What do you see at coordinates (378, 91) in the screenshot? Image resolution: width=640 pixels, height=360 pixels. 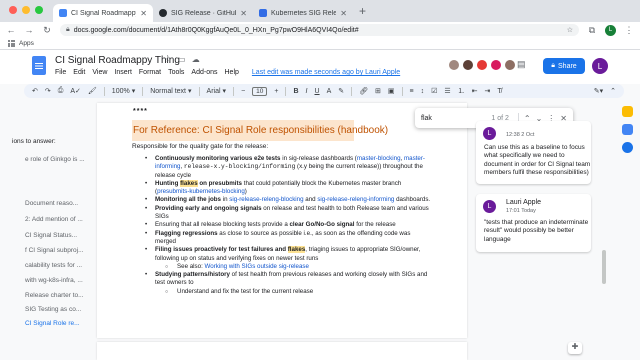 I see `add-comment-icon: ⊞` at bounding box center [378, 91].